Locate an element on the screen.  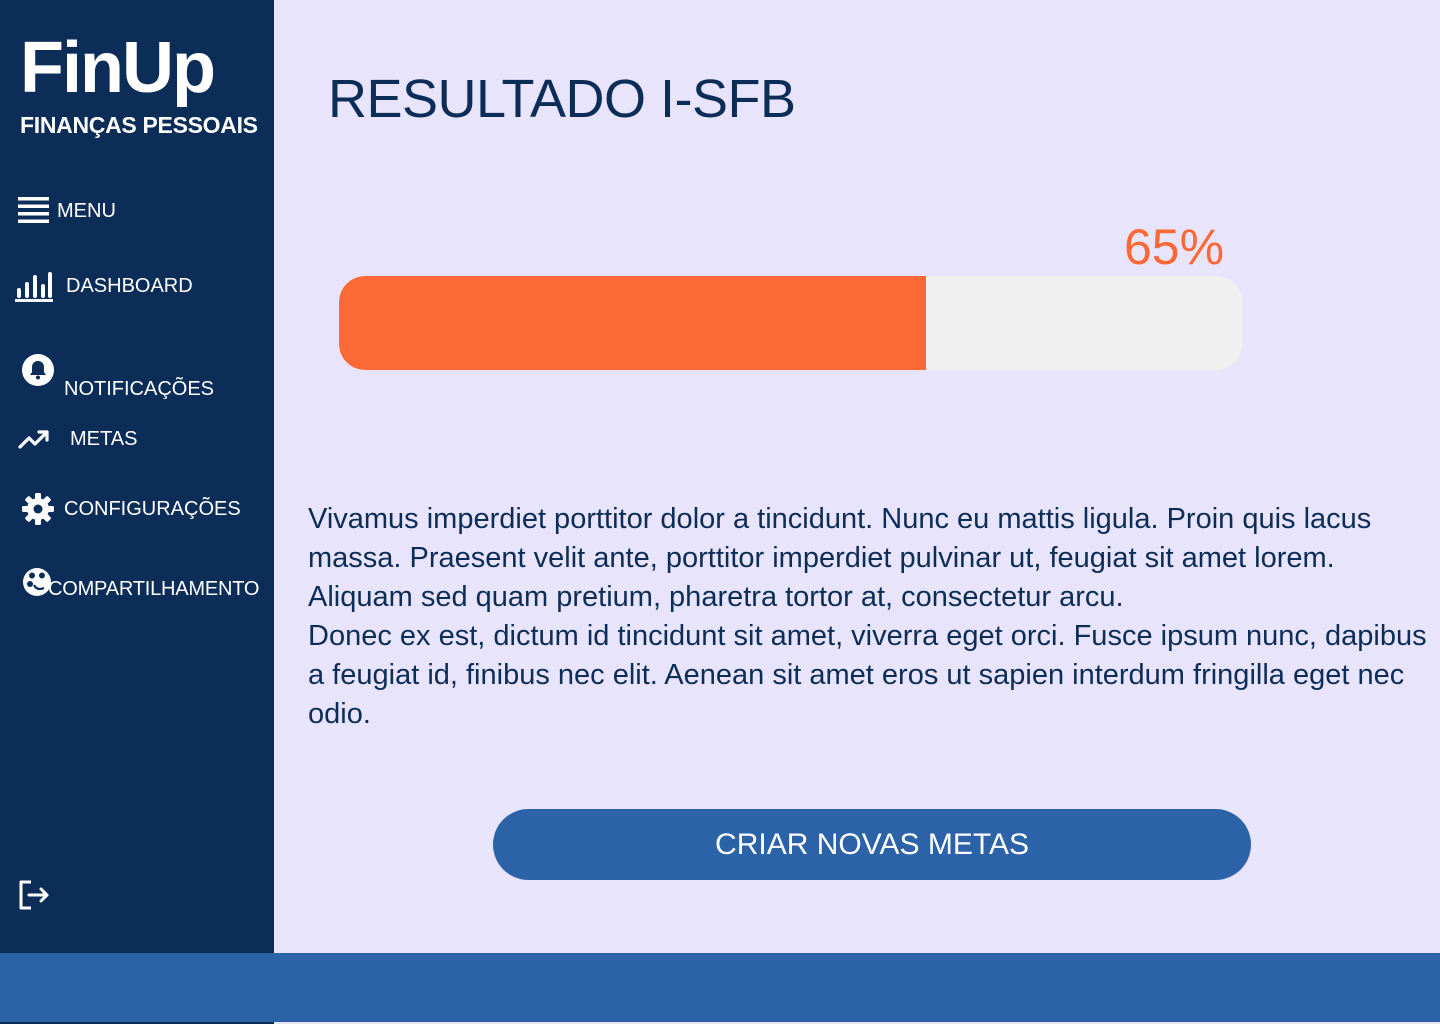
progress-percent-label: 65% is located at coordinates (1174, 247).